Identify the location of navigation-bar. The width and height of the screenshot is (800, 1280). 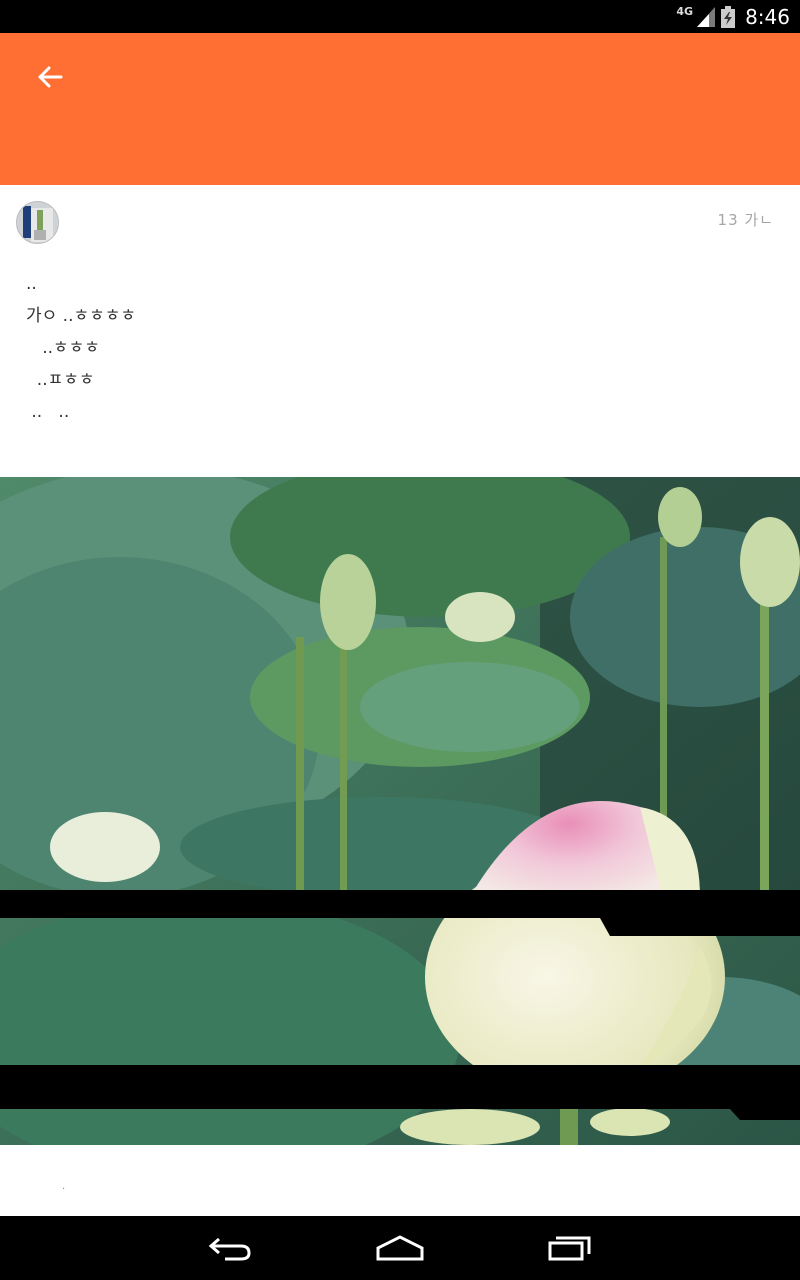
(400, 1248).